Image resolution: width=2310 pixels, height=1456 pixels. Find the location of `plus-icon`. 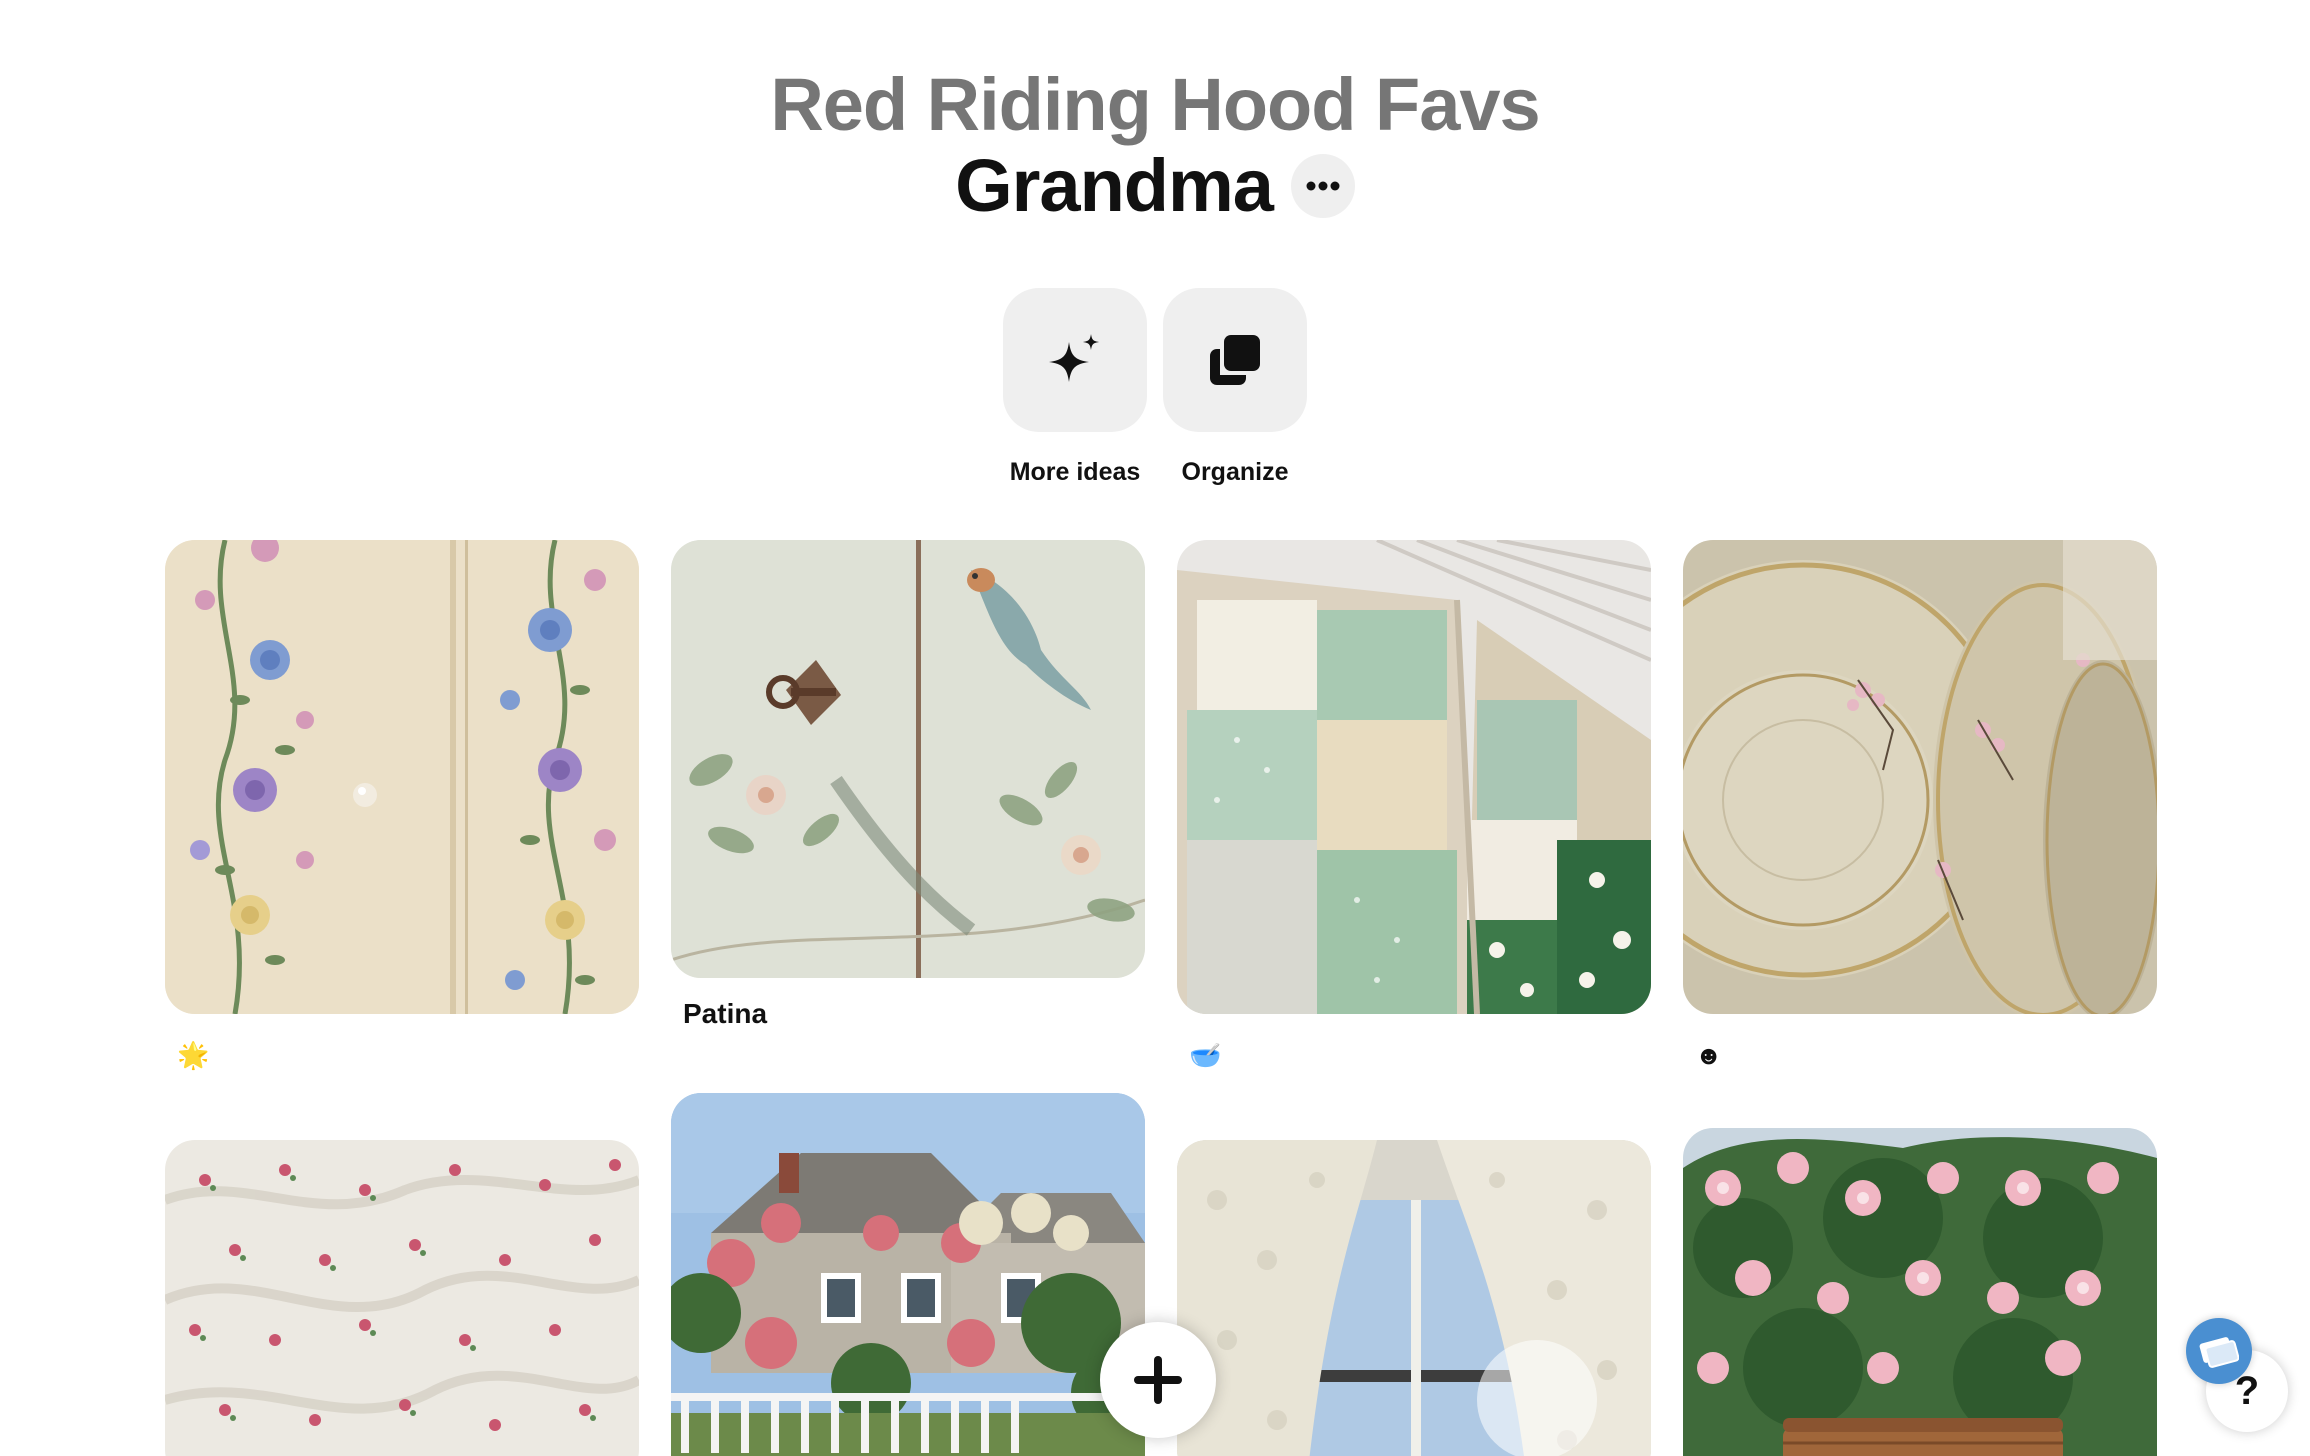

plus-icon is located at coordinates (1158, 1380).